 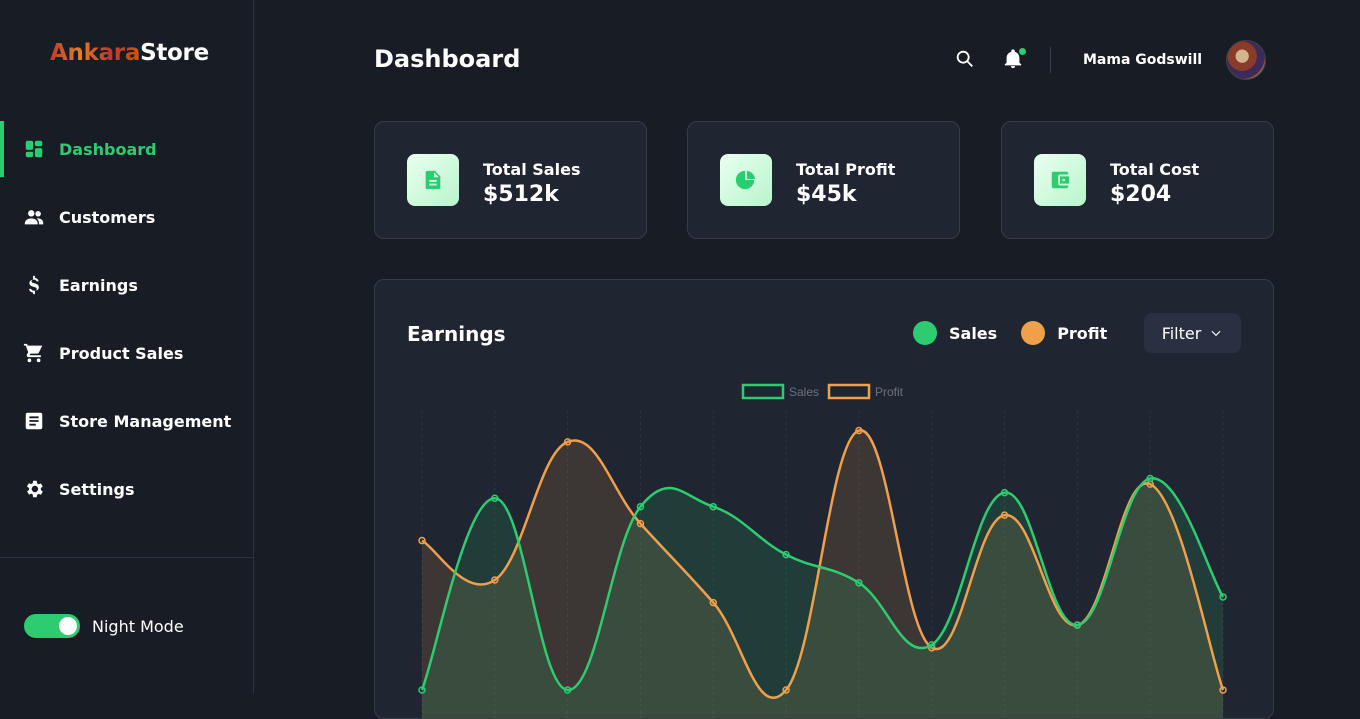 I want to click on cart-icon, so click(x=33, y=353).